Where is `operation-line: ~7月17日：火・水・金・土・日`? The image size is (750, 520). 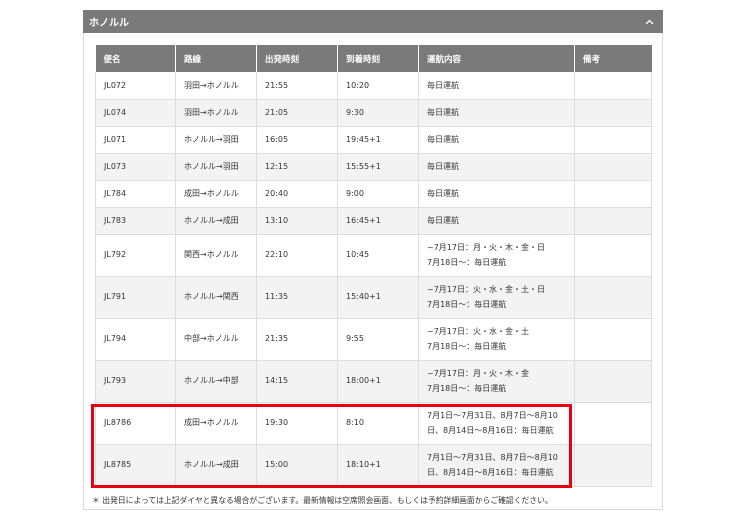 operation-line: ~7月17日：火・水・金・土・日 is located at coordinates (486, 289).